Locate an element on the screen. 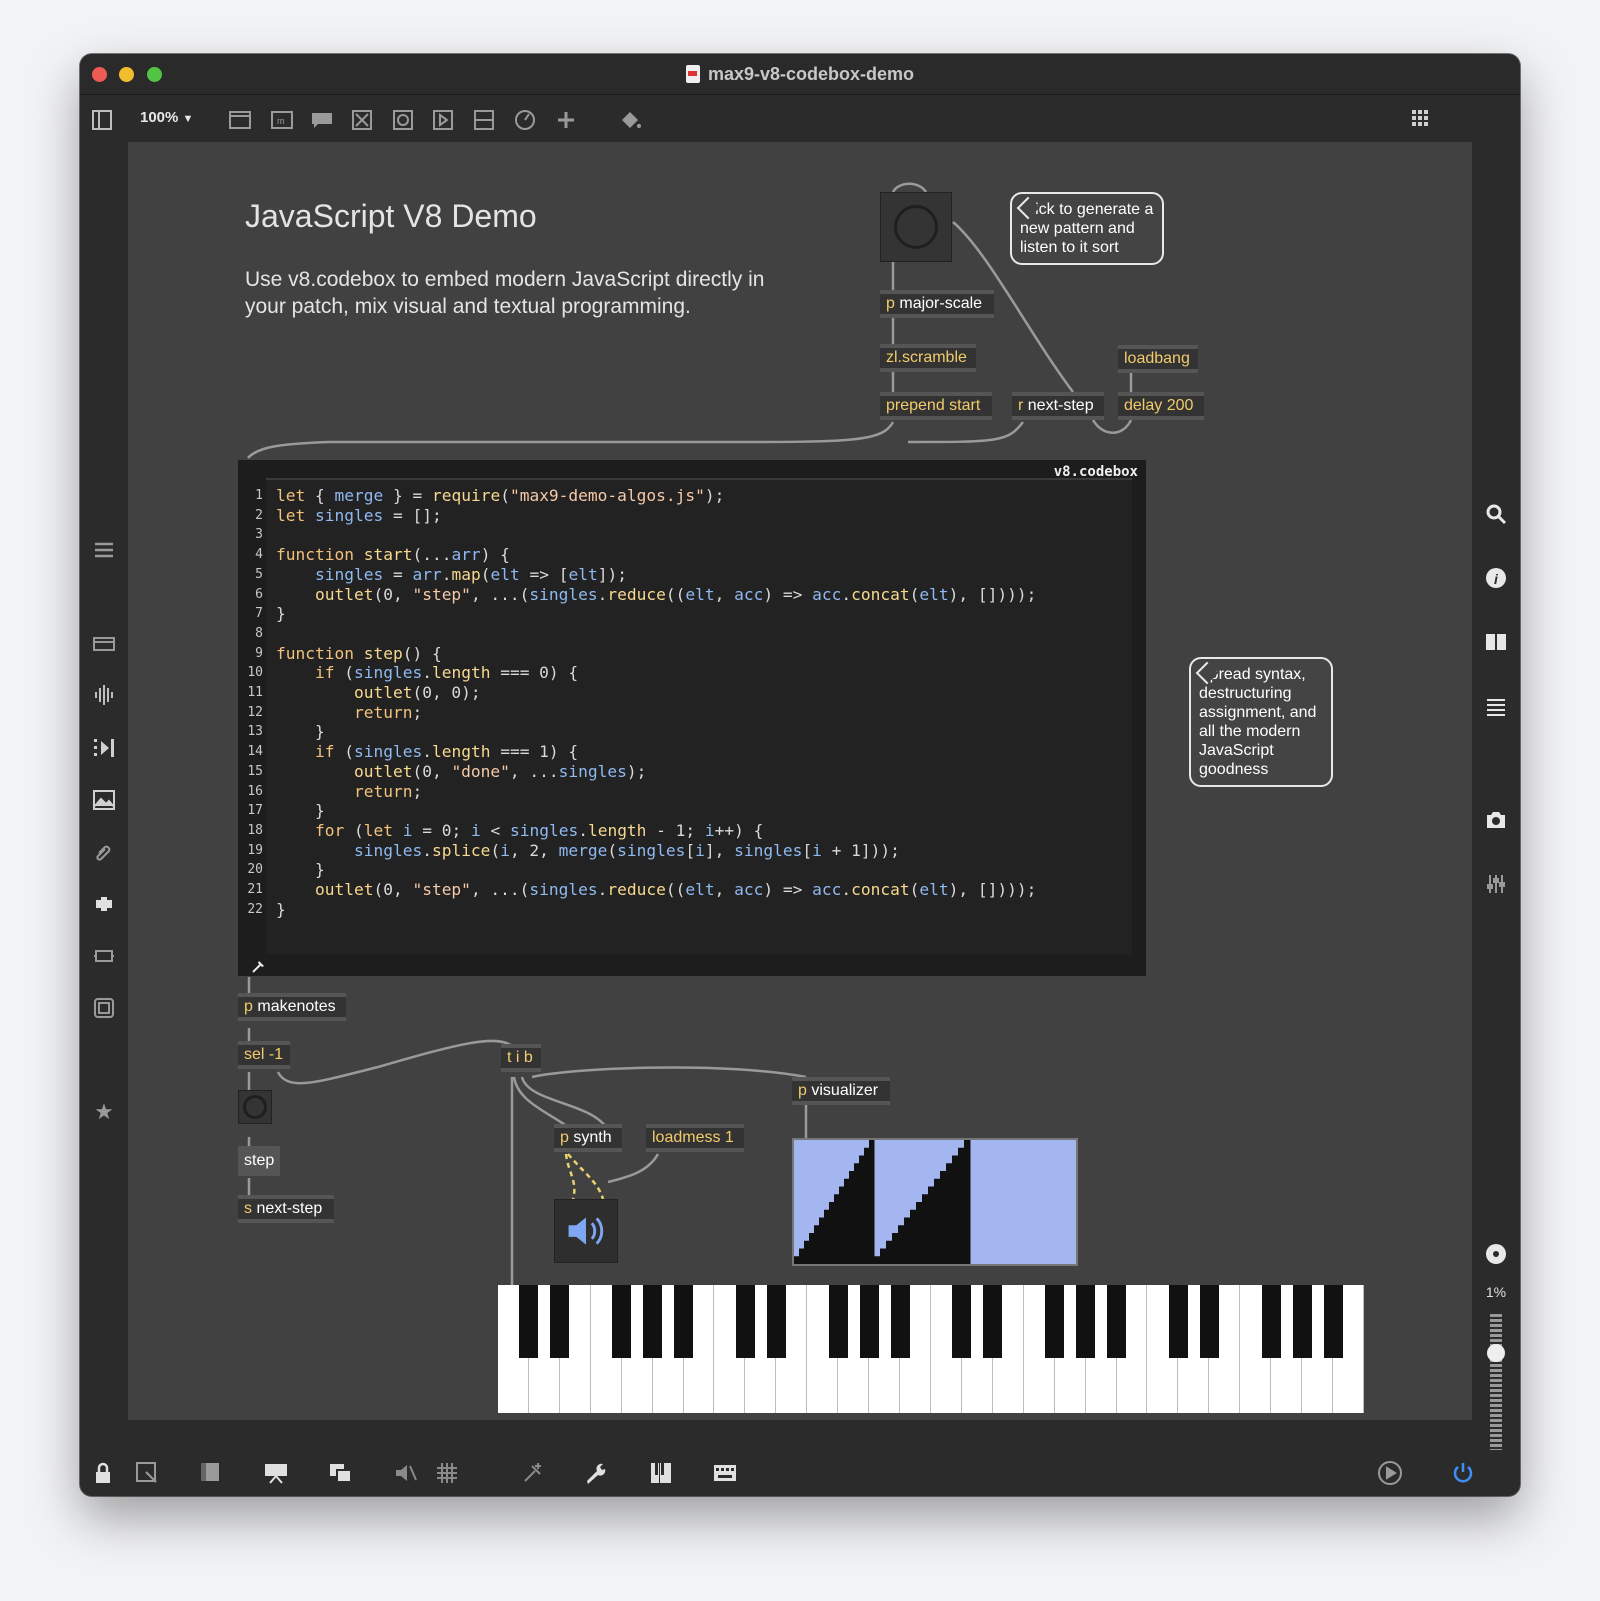 Image resolution: width=1600 pixels, height=1601 pixels. gain-slider is located at coordinates (1496, 1389).